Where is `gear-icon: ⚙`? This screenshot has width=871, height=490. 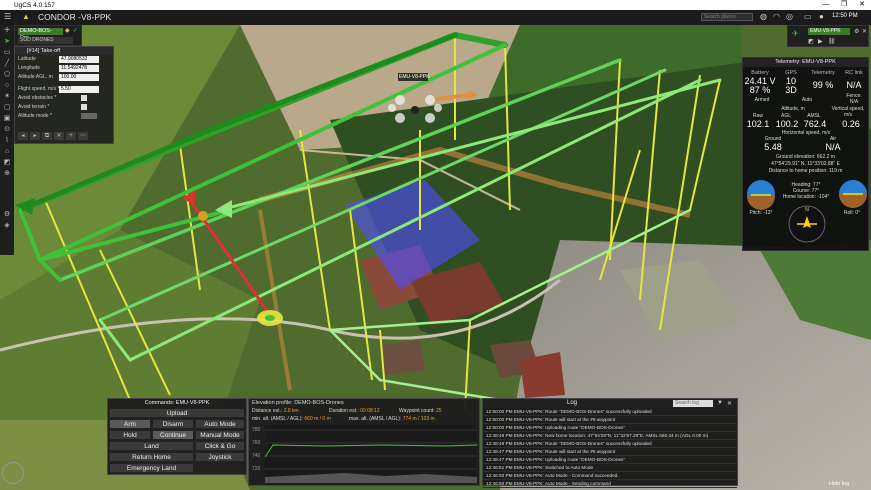
gear-icon: ⚙ is located at coordinates (856, 31).